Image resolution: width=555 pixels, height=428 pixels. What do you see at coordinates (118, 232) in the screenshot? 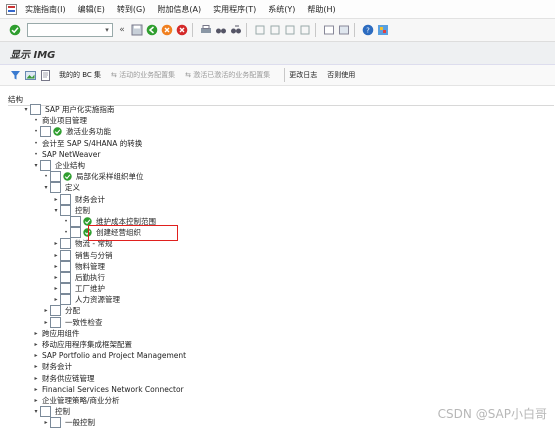
I see `tree-node-label: 创建经营组织` at bounding box center [118, 232].